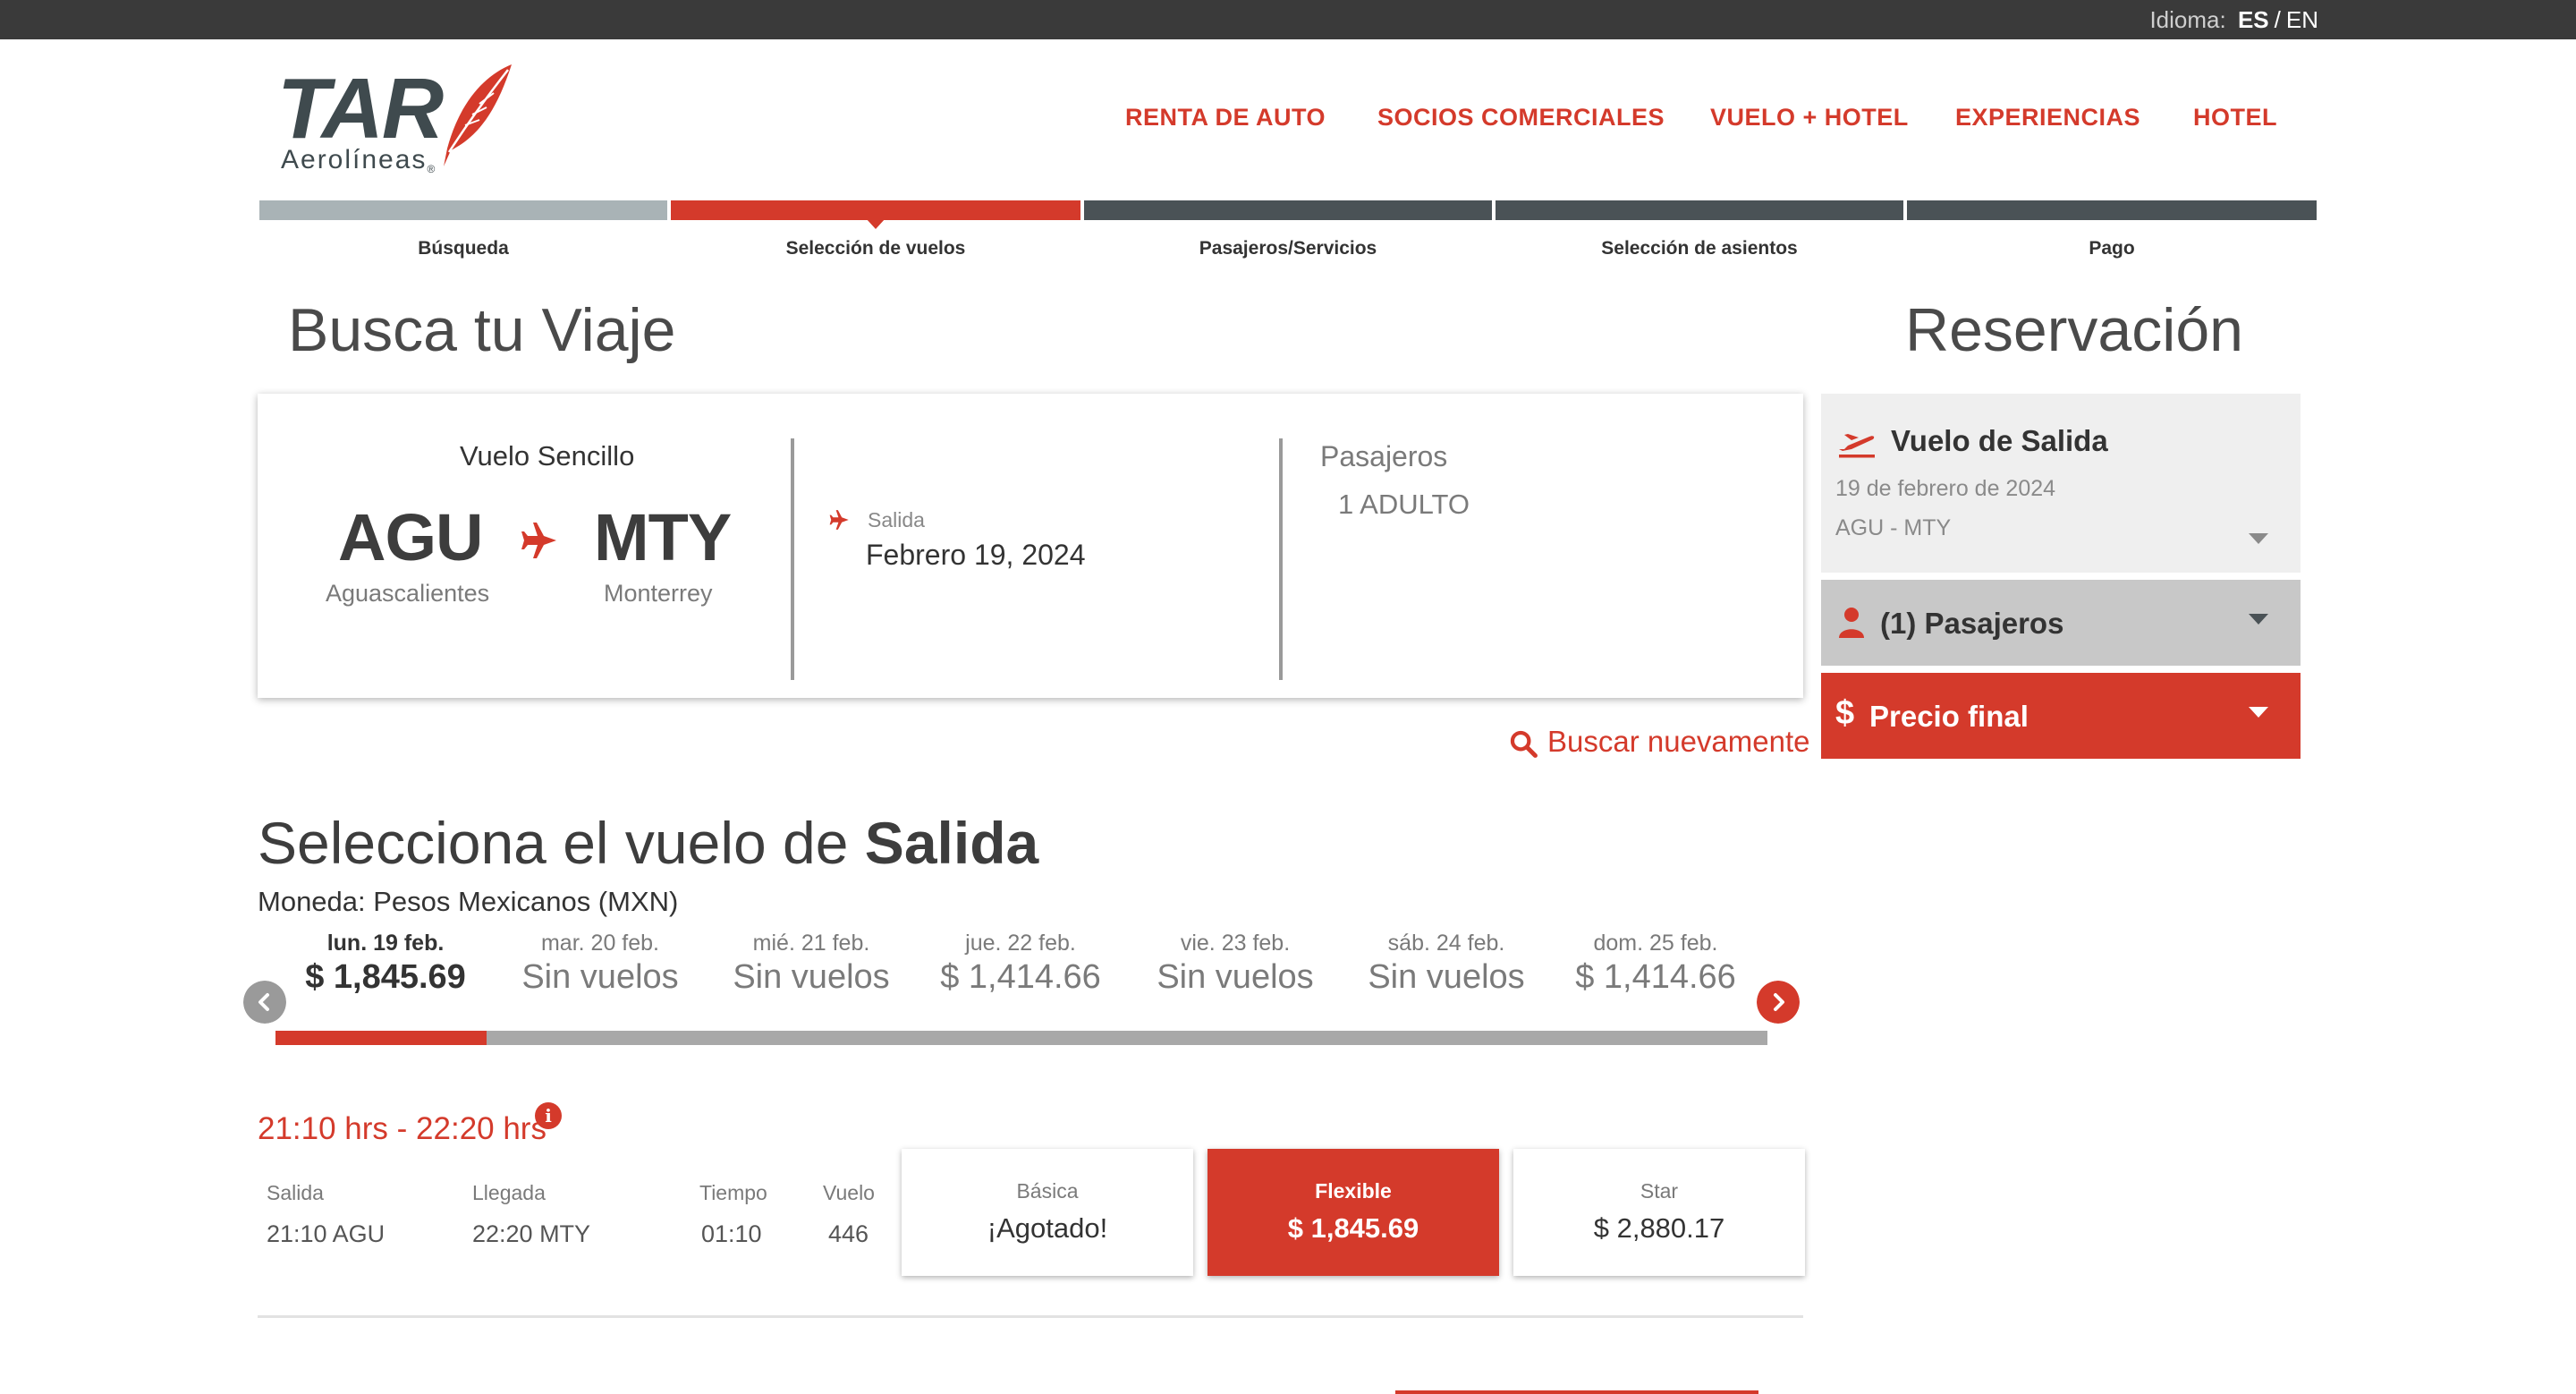 The image size is (2576, 1394). Describe the element at coordinates (1521, 118) in the screenshot. I see `nav-partners: SOCIOS COMERCIALES` at that location.